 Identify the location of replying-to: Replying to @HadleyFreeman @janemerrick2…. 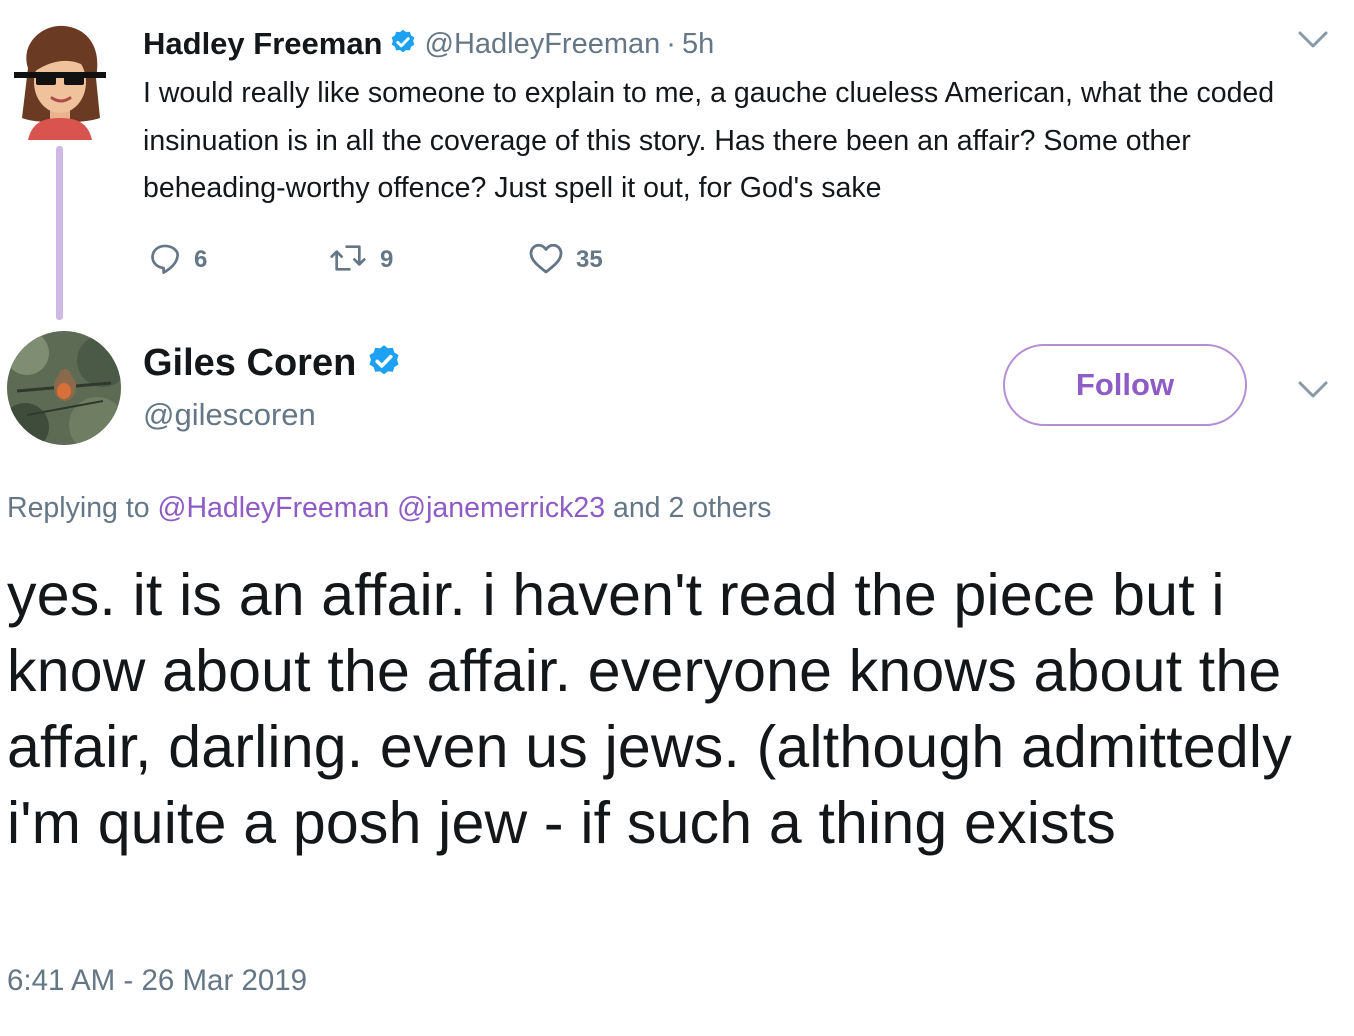
(389, 508).